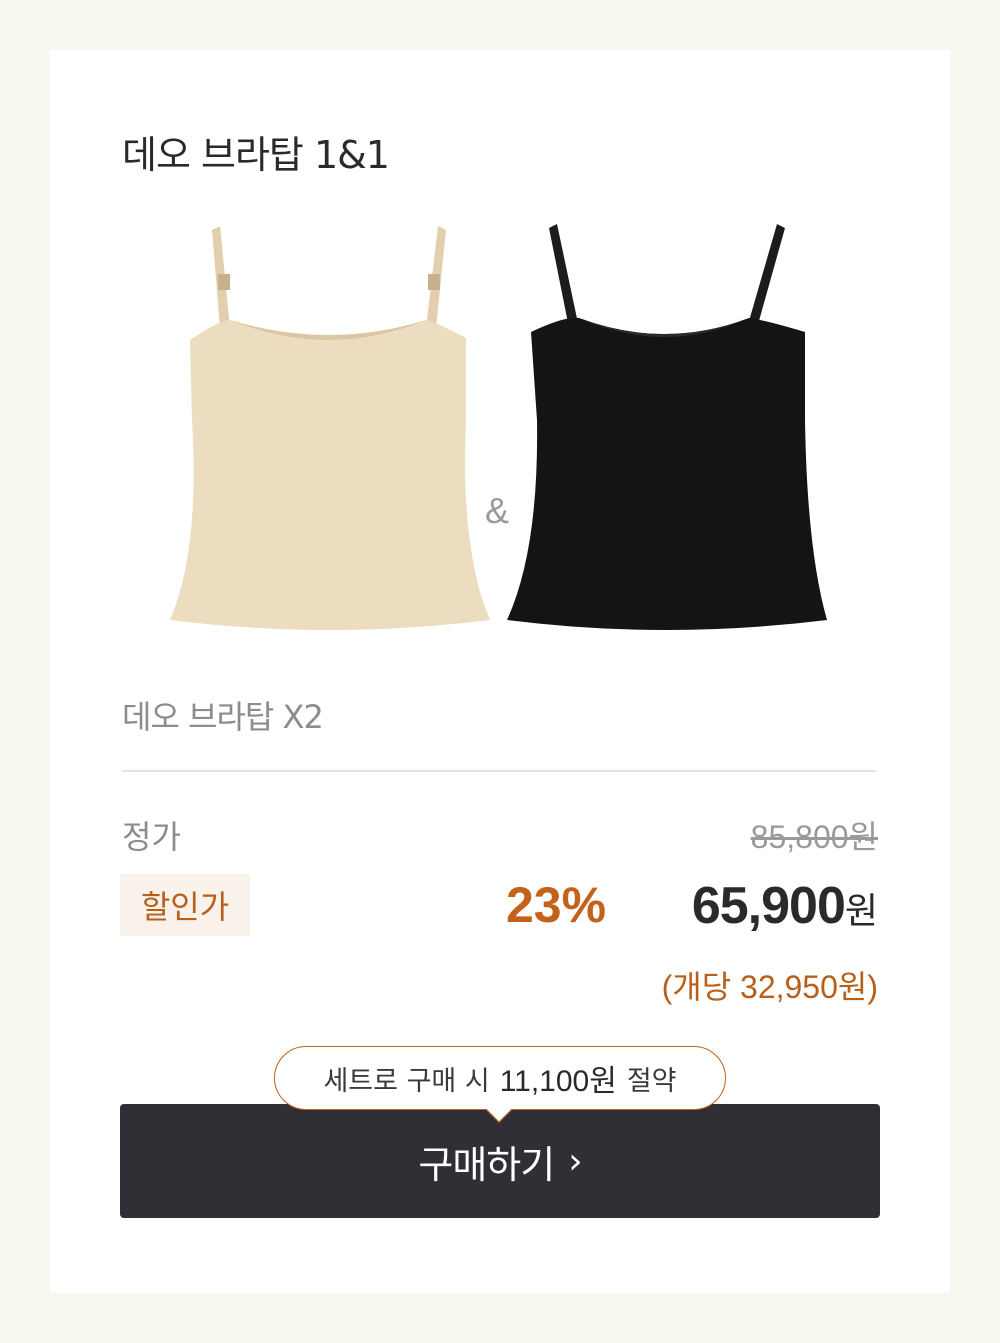  What do you see at coordinates (651, 1081) in the screenshot?
I see `savings-suffix: 절약` at bounding box center [651, 1081].